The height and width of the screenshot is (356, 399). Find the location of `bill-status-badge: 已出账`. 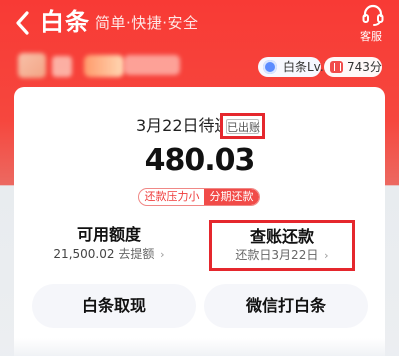

bill-status-badge: 已出账 is located at coordinates (242, 126).